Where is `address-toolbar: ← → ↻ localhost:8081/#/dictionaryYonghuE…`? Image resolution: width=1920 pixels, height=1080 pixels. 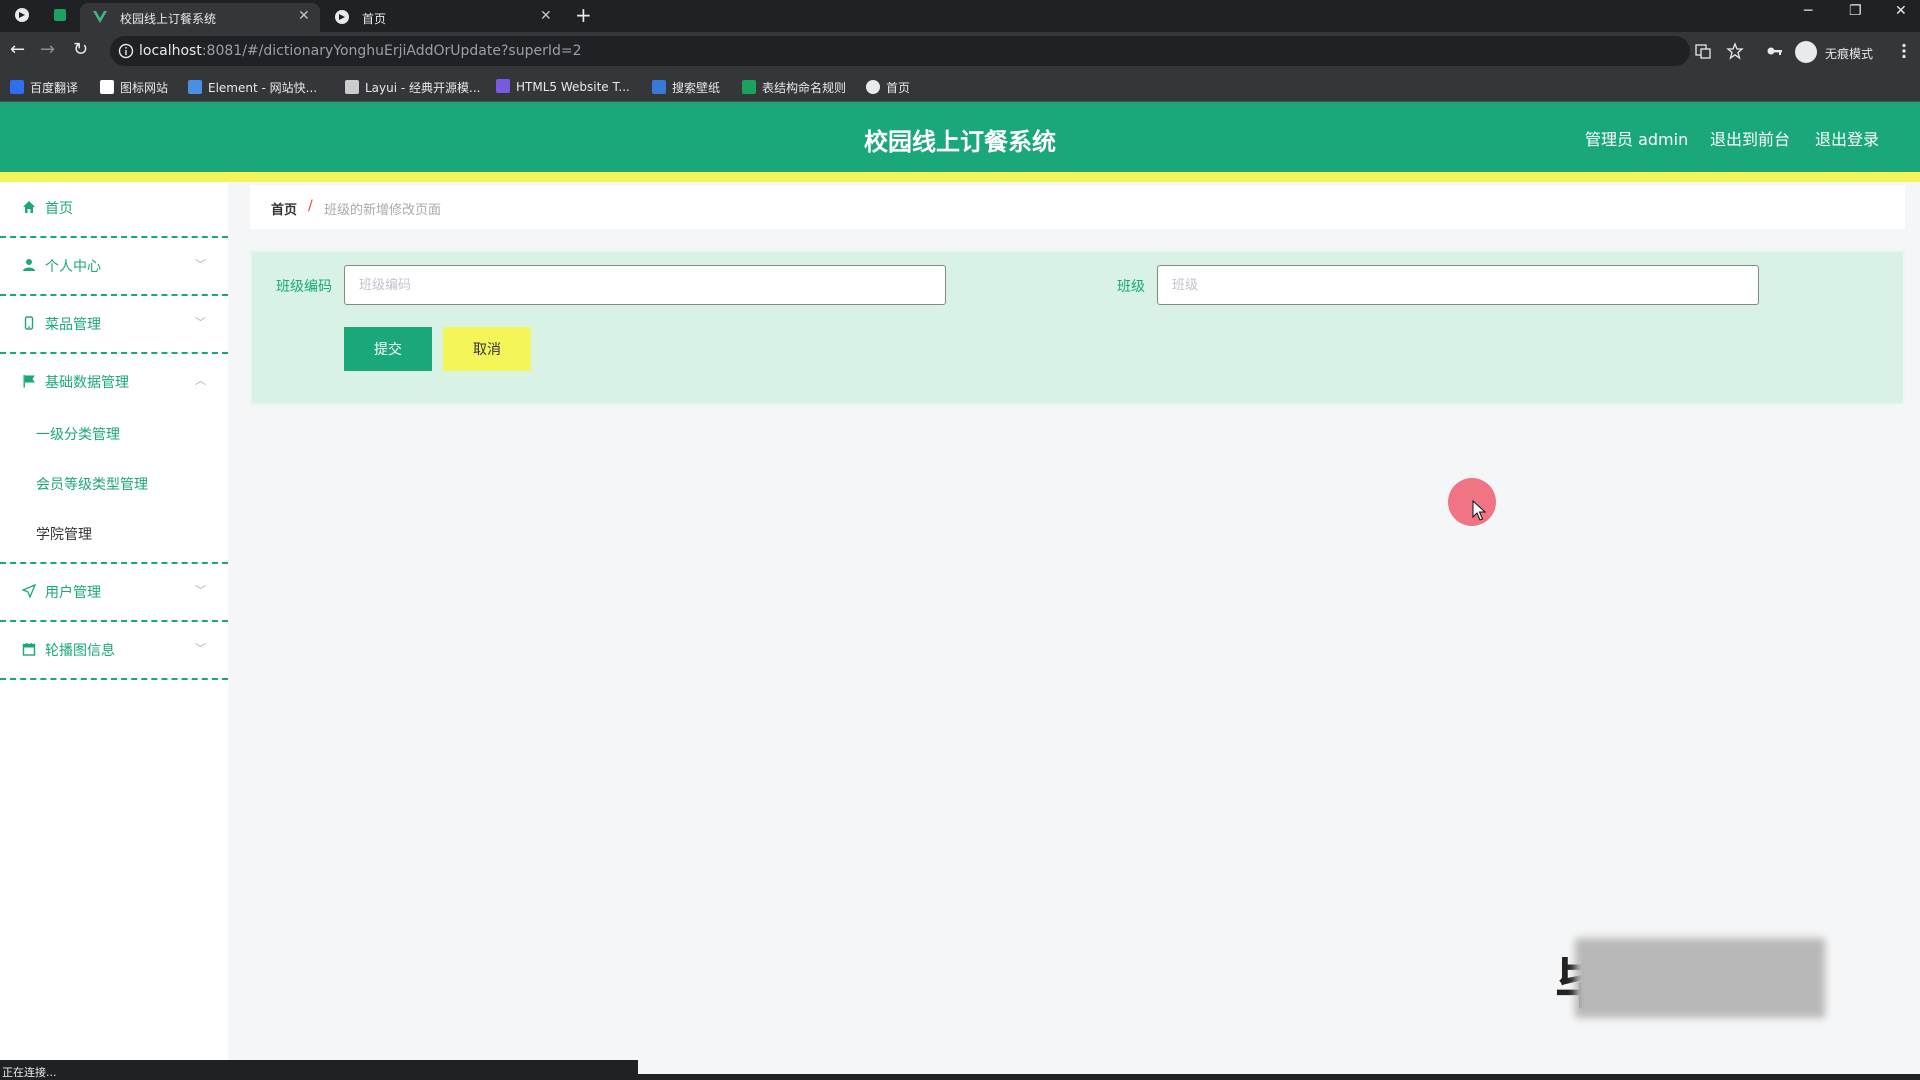 address-toolbar: ← → ↻ localhost:8081/#/dictionaryYonghuE… is located at coordinates (960, 51).